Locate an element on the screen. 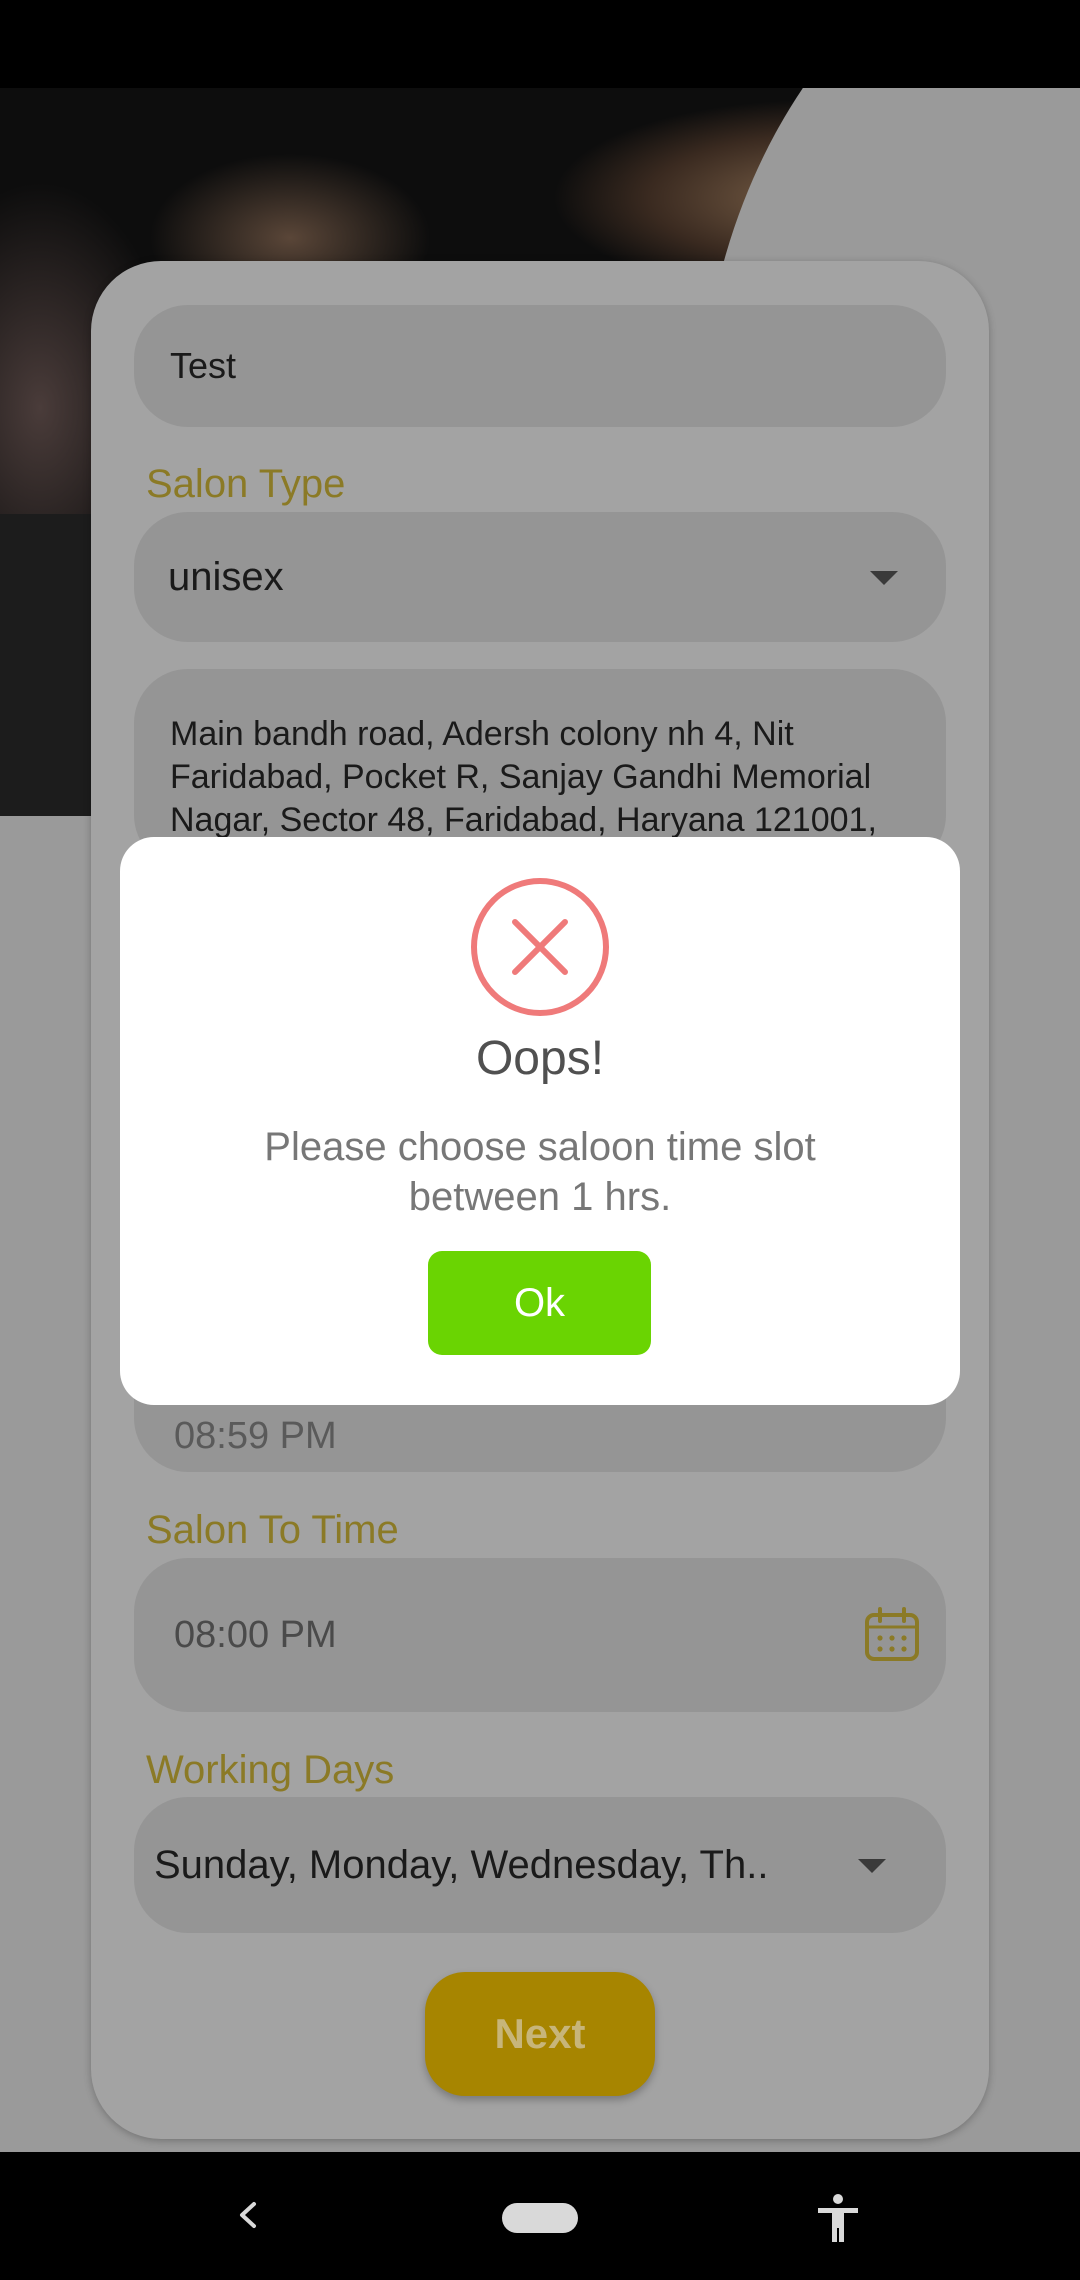 This screenshot has height=2280, width=1080. accessibility-icon is located at coordinates (838, 2218).